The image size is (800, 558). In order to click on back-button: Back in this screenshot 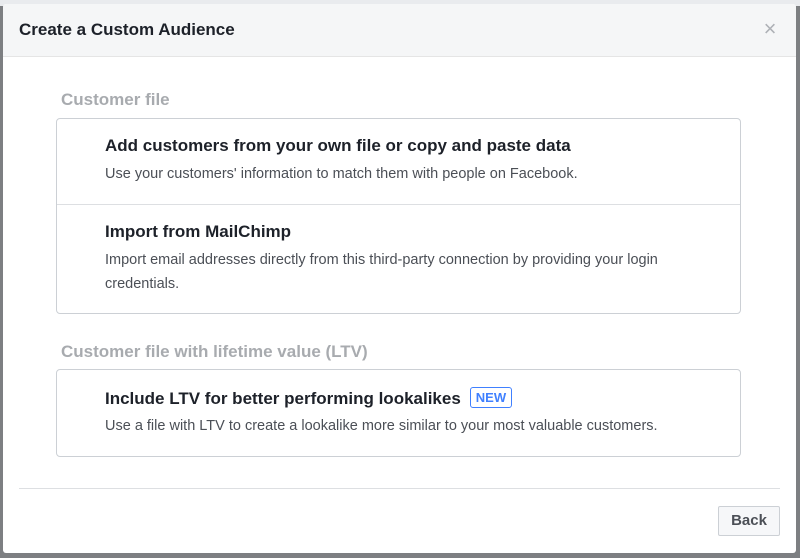, I will do `click(749, 521)`.